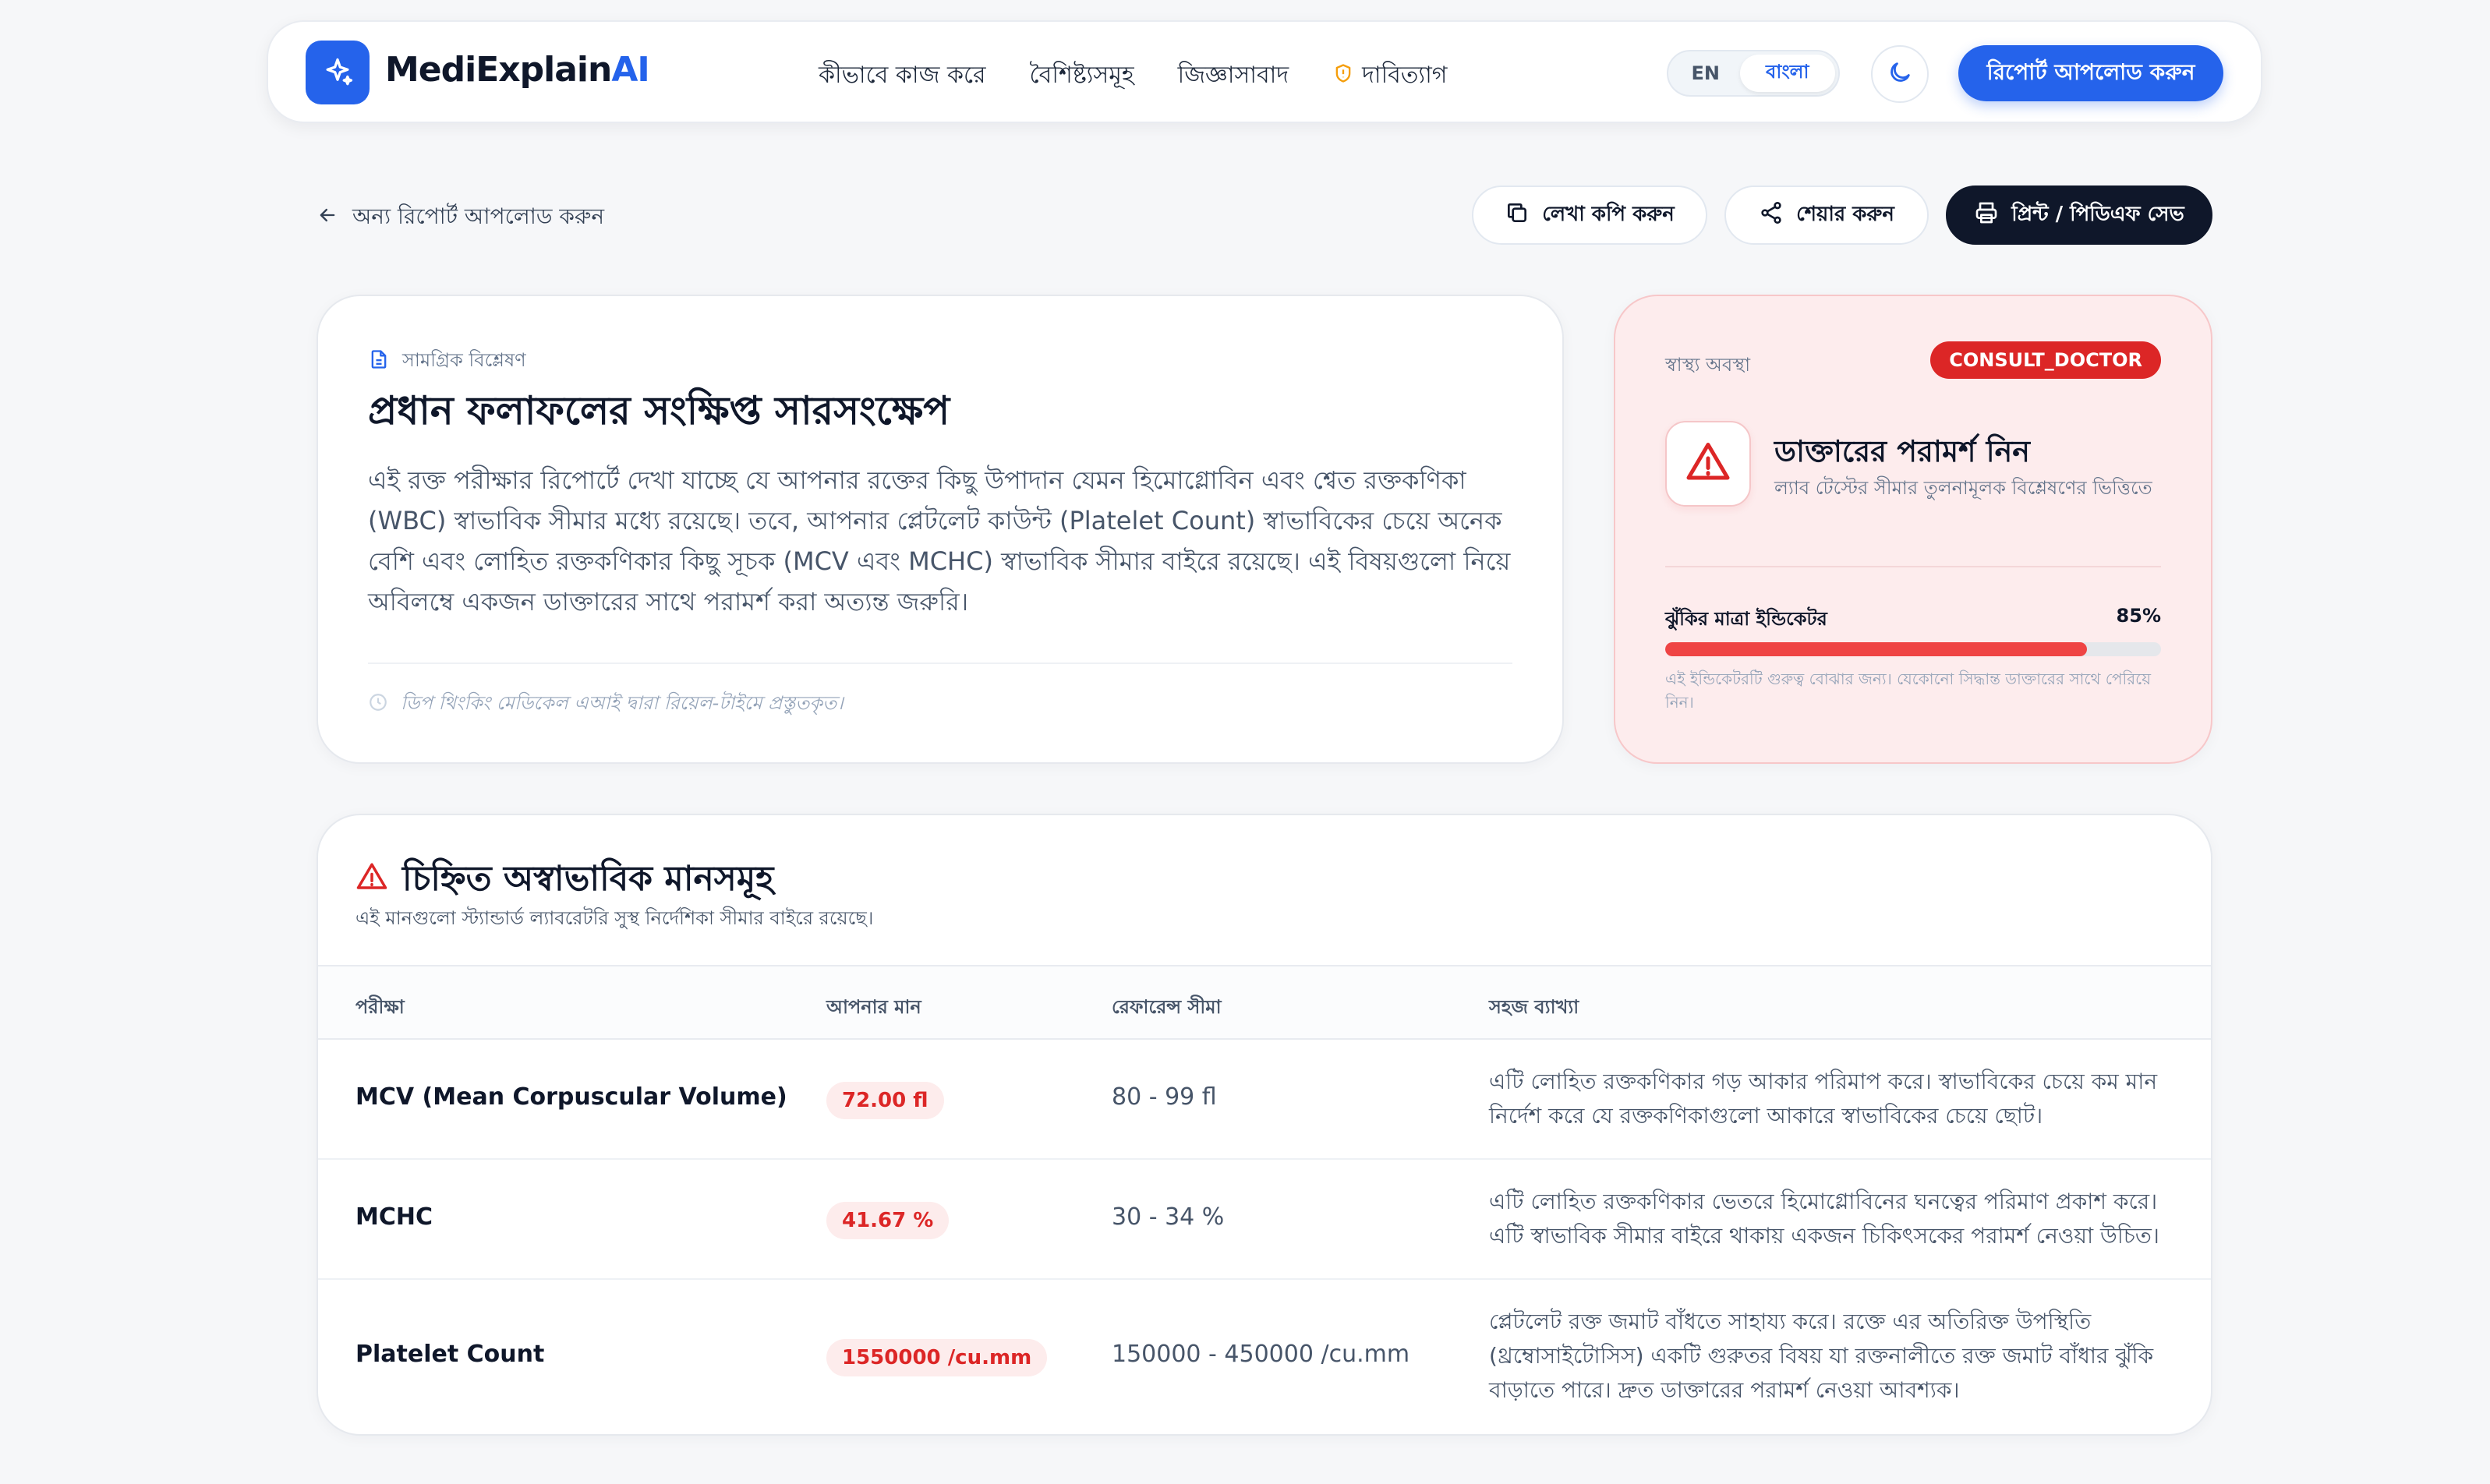  I want to click on shield-icon, so click(1343, 76).